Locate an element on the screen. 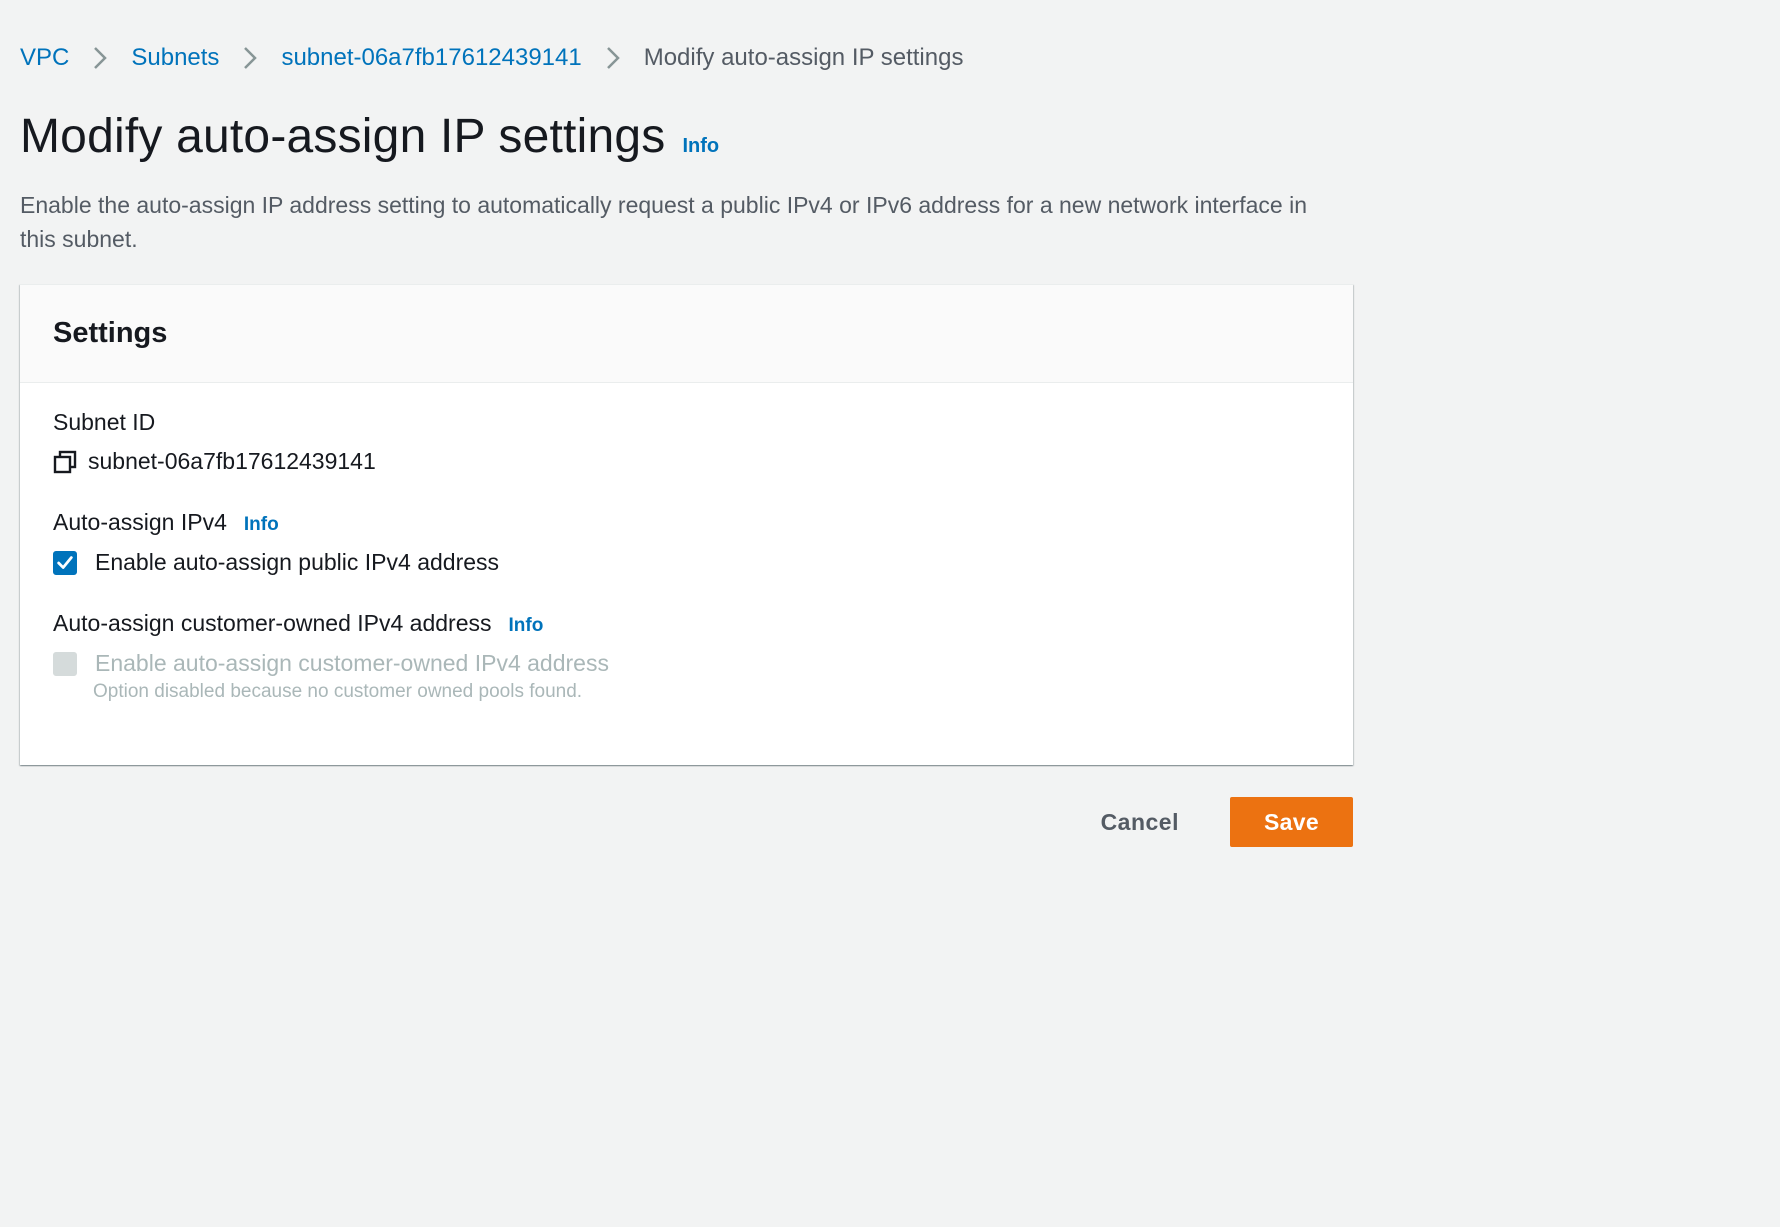  auto-assign-ipv4-label: Auto-assign IPv4 is located at coordinates (140, 522).